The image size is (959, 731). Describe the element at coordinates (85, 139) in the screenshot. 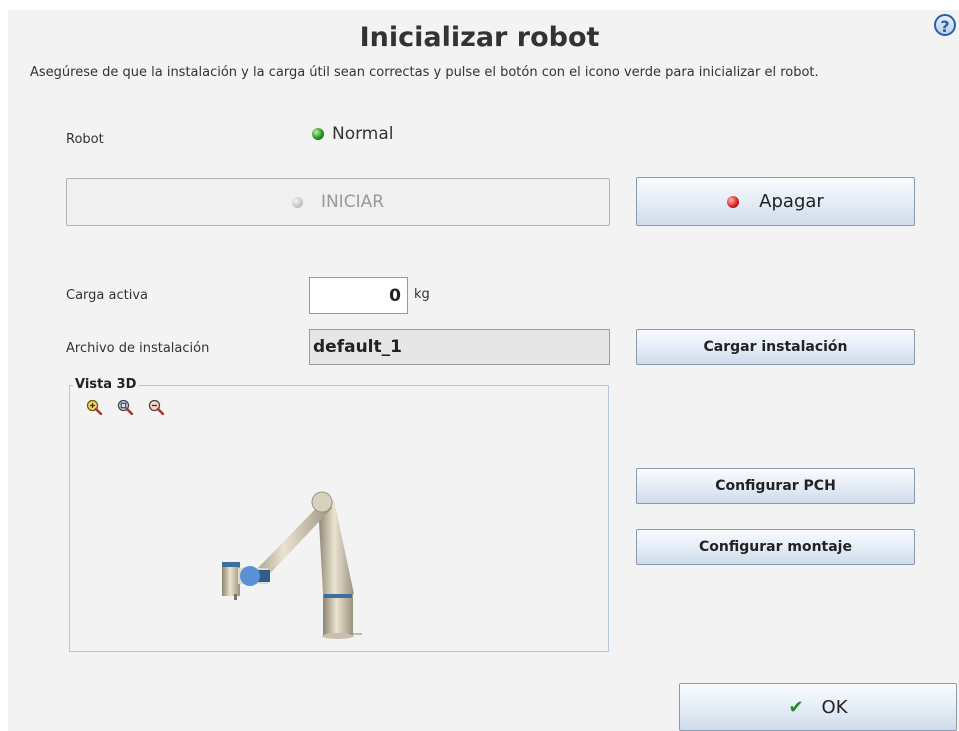

I see `robot-label: Robot` at that location.